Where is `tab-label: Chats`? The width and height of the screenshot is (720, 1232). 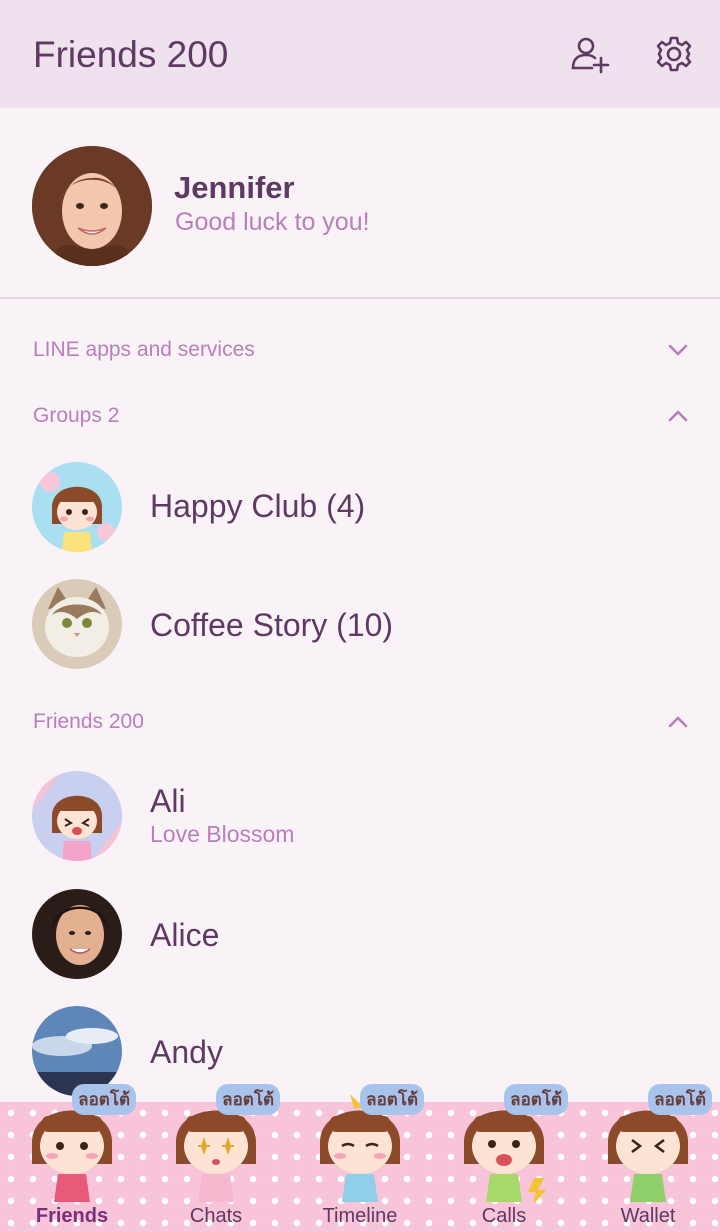
tab-label: Chats is located at coordinates (216, 1216).